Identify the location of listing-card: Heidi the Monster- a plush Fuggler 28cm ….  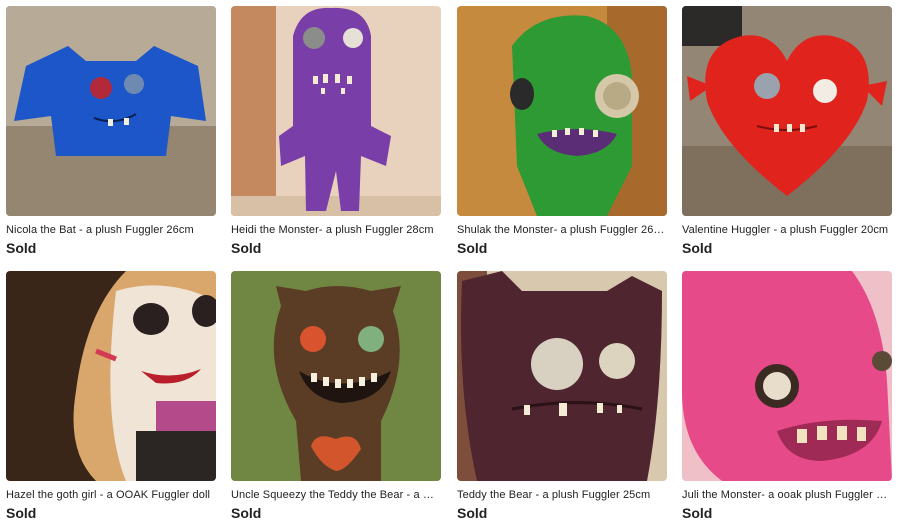
(336, 131).